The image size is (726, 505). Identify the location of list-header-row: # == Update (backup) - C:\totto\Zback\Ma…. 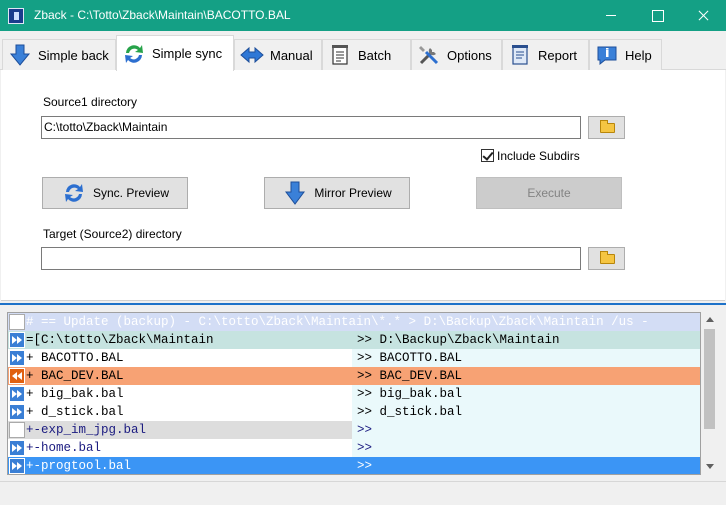
(354, 322).